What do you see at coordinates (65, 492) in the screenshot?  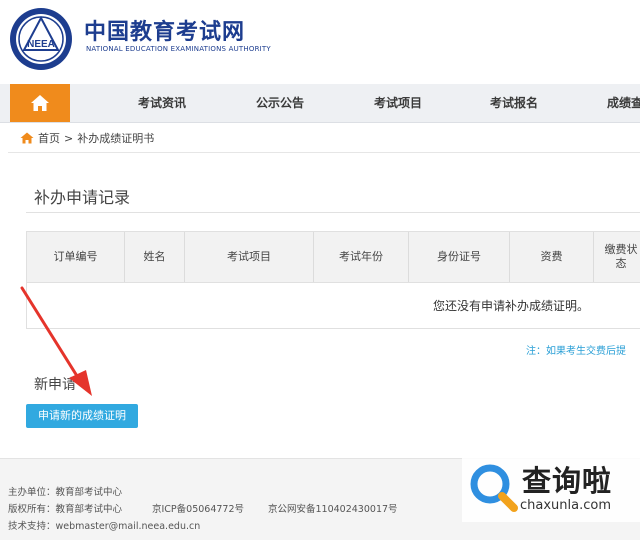 I see `footer-organizer: 主办单位：教育部考试中心` at bounding box center [65, 492].